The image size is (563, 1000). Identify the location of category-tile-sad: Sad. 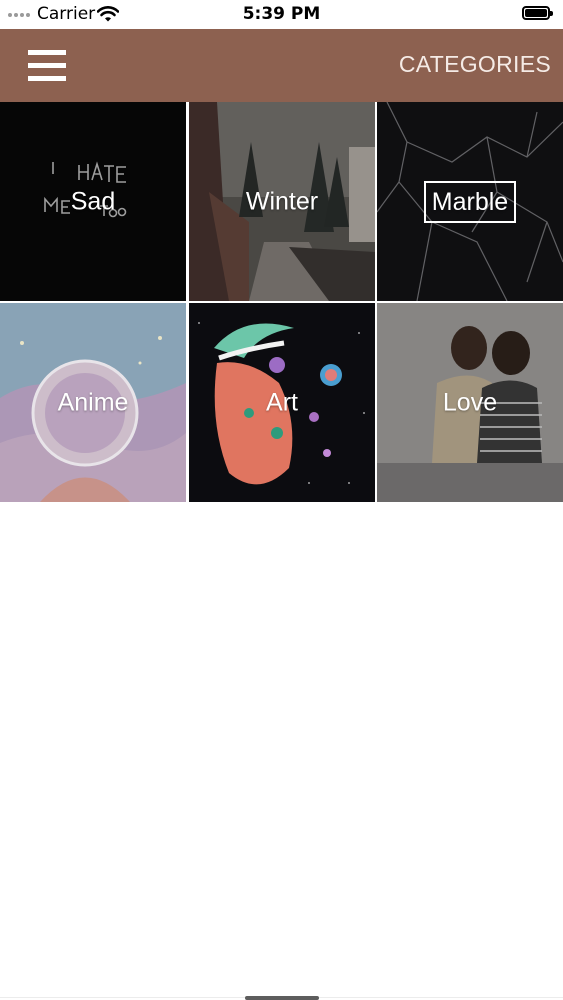
(93, 201).